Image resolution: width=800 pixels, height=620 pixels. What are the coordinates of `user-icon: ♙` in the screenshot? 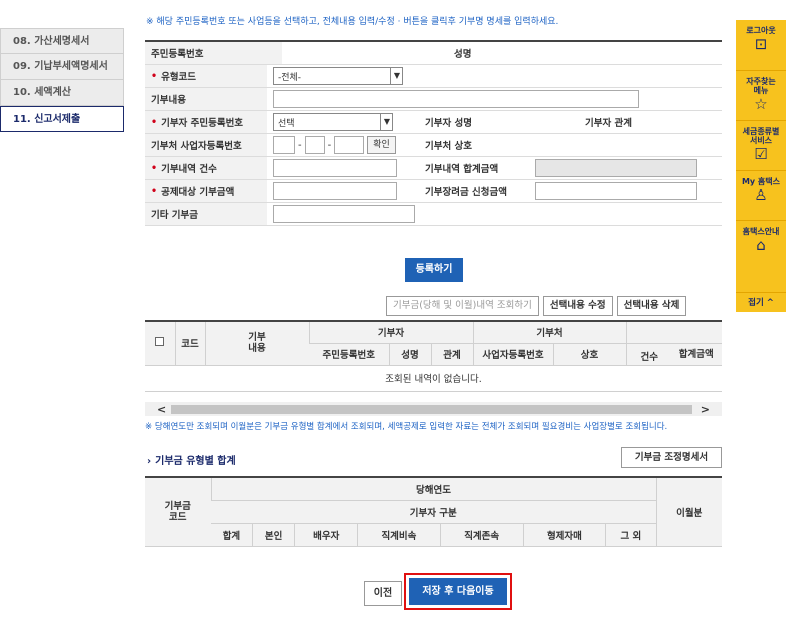 It's located at (761, 195).